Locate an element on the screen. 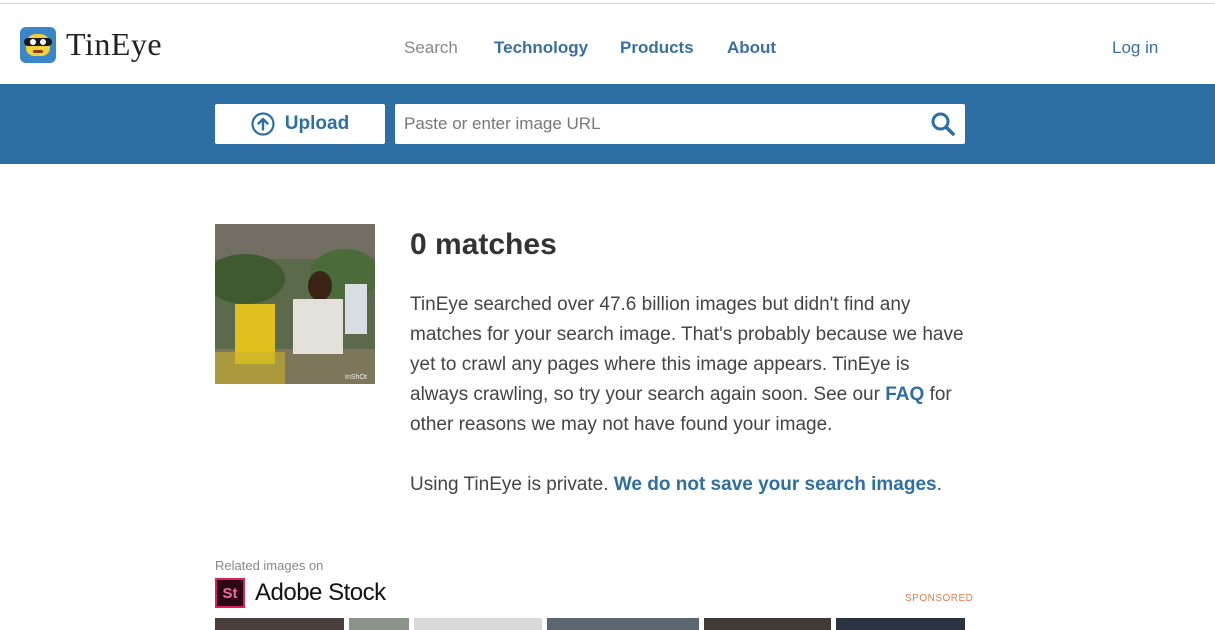 The height and width of the screenshot is (630, 1215). adobe-stock-logo: St Adobe Stock is located at coordinates (300, 593).